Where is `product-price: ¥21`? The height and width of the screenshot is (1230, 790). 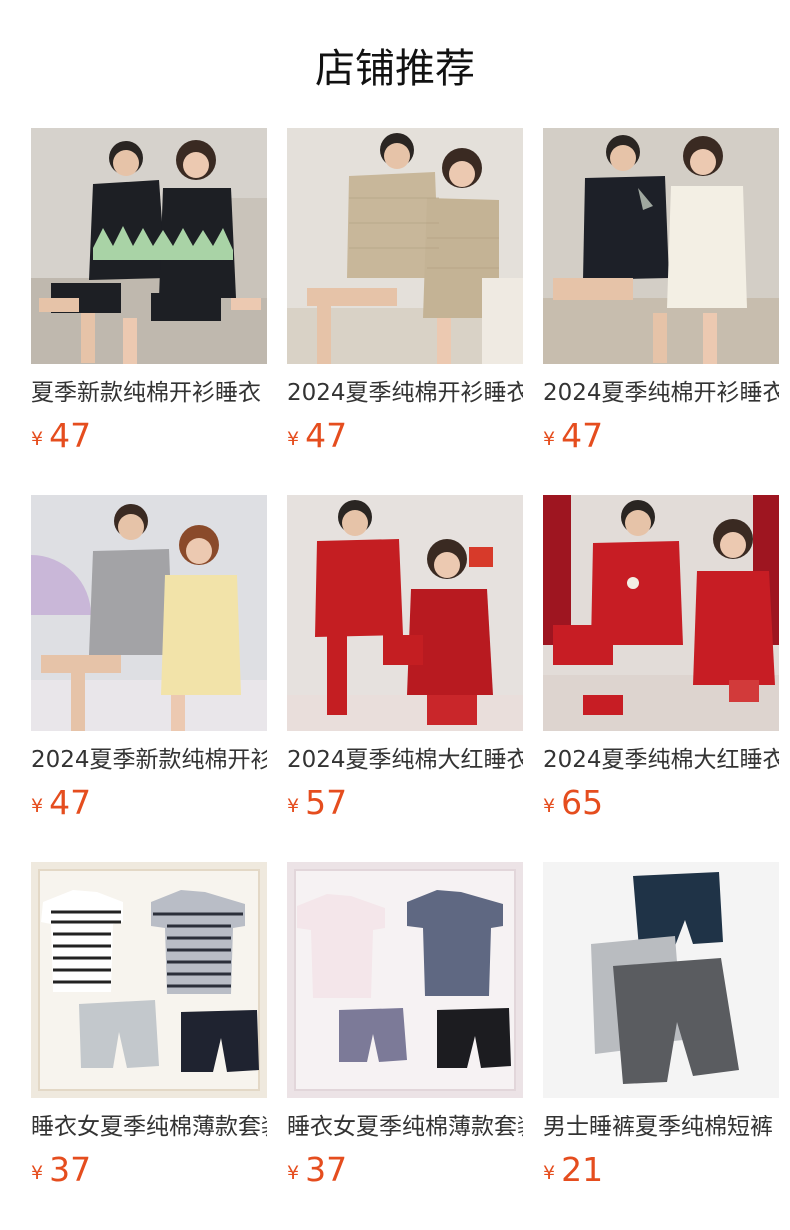
product-price: ¥21 is located at coordinates (573, 1169).